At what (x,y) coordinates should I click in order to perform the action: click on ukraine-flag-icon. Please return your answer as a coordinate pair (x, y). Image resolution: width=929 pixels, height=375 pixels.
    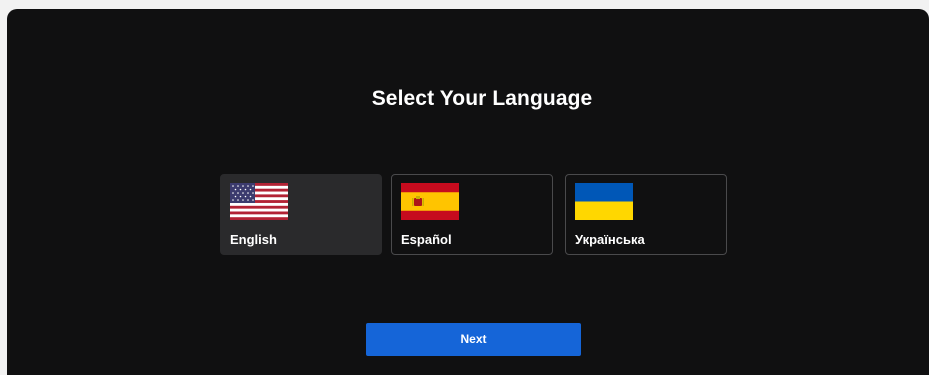
    Looking at the image, I should click on (604, 201).